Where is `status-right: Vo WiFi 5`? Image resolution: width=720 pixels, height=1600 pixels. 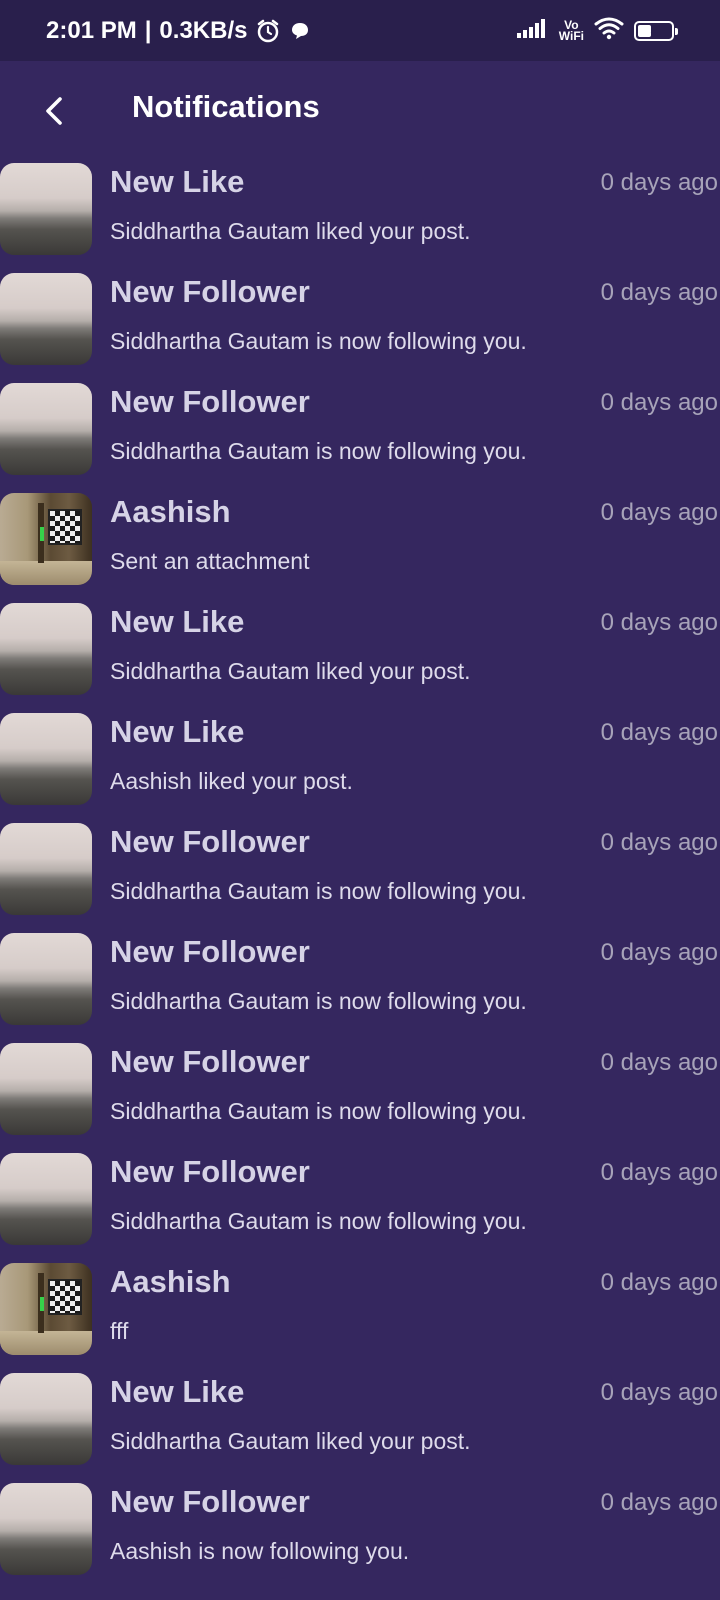 status-right: Vo WiFi 5 is located at coordinates (597, 30).